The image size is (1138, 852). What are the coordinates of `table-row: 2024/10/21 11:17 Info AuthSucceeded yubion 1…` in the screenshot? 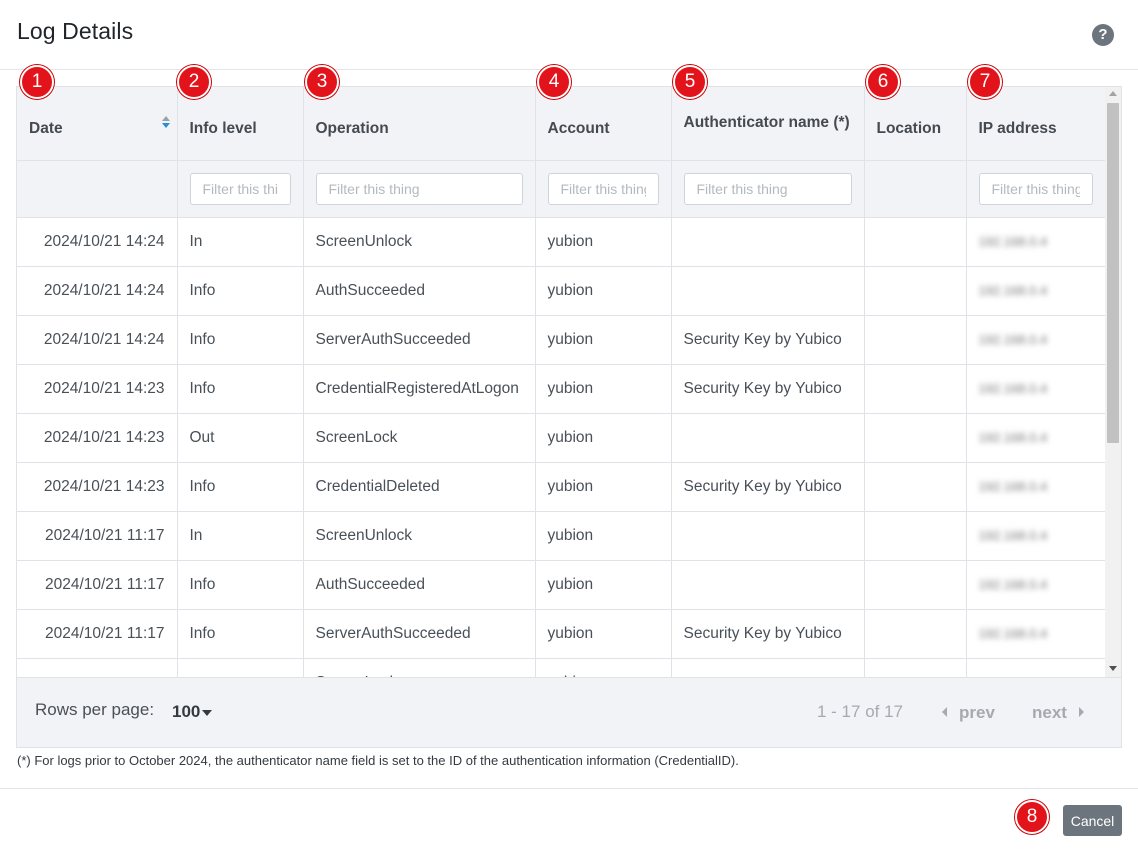 It's located at (561, 585).